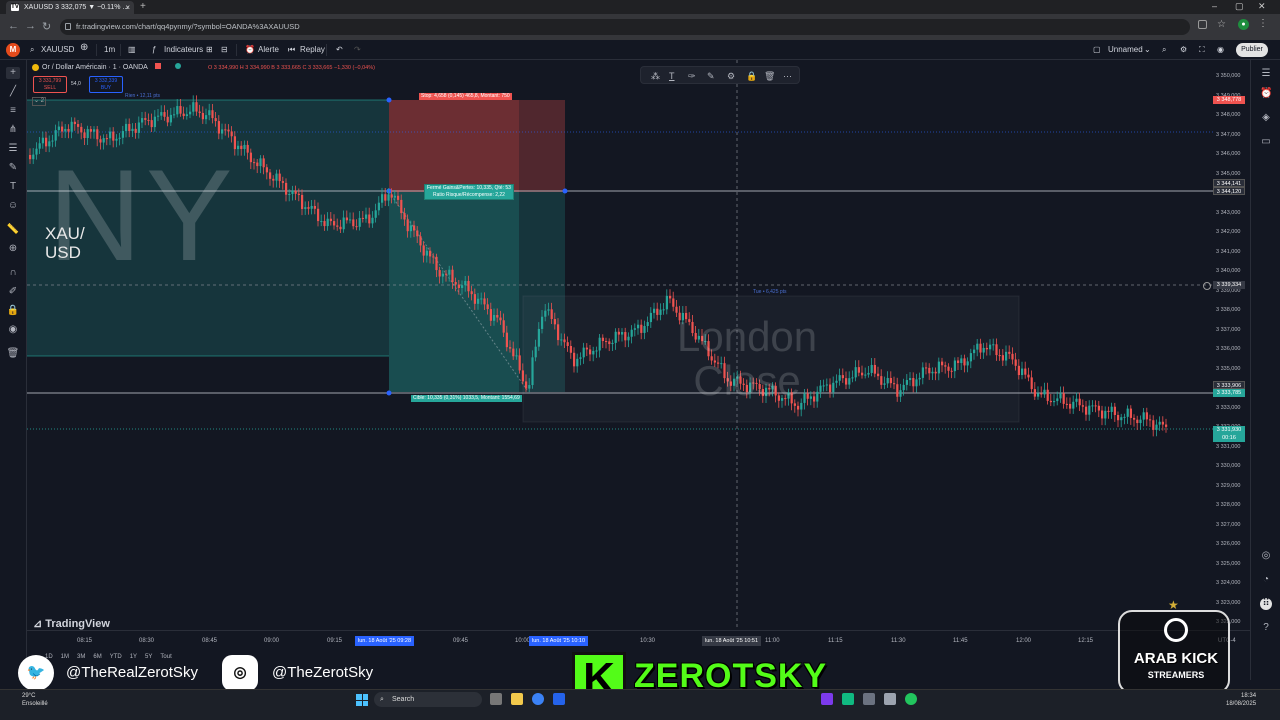 The height and width of the screenshot is (720, 1280). What do you see at coordinates (496, 699) in the screenshot?
I see `task-view-icon` at bounding box center [496, 699].